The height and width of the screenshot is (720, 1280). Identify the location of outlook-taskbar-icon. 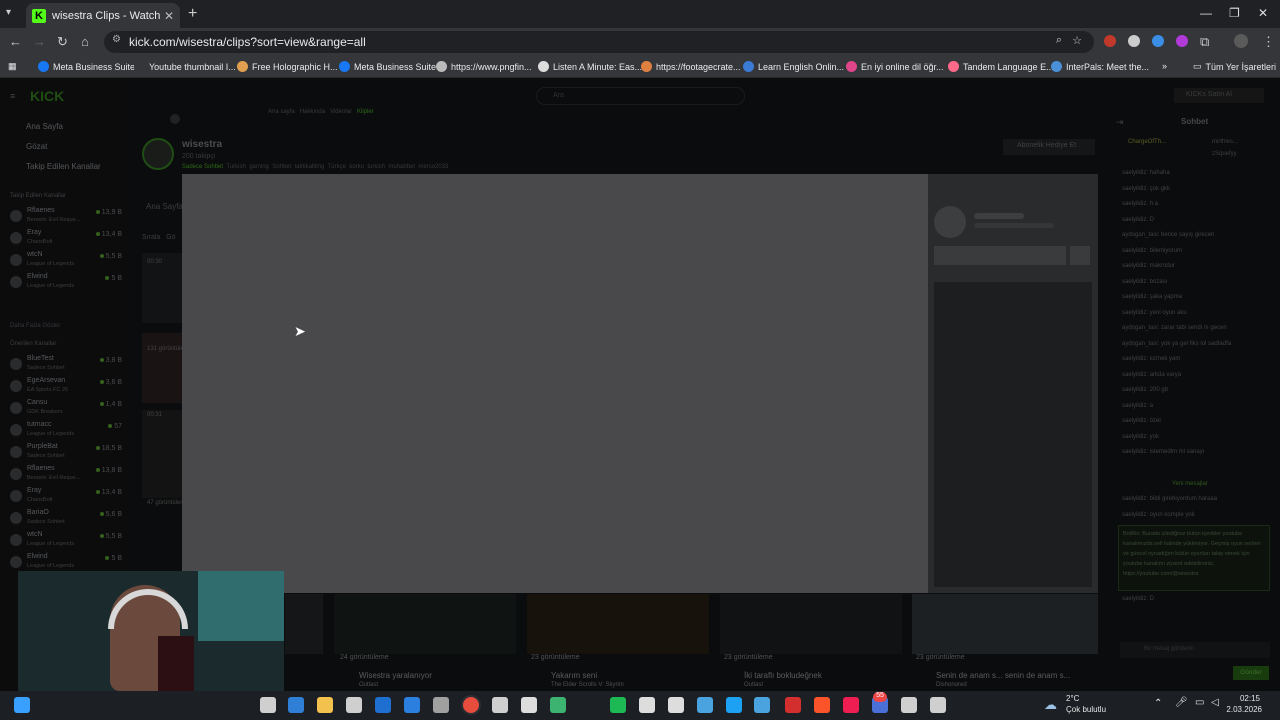
(383, 705).